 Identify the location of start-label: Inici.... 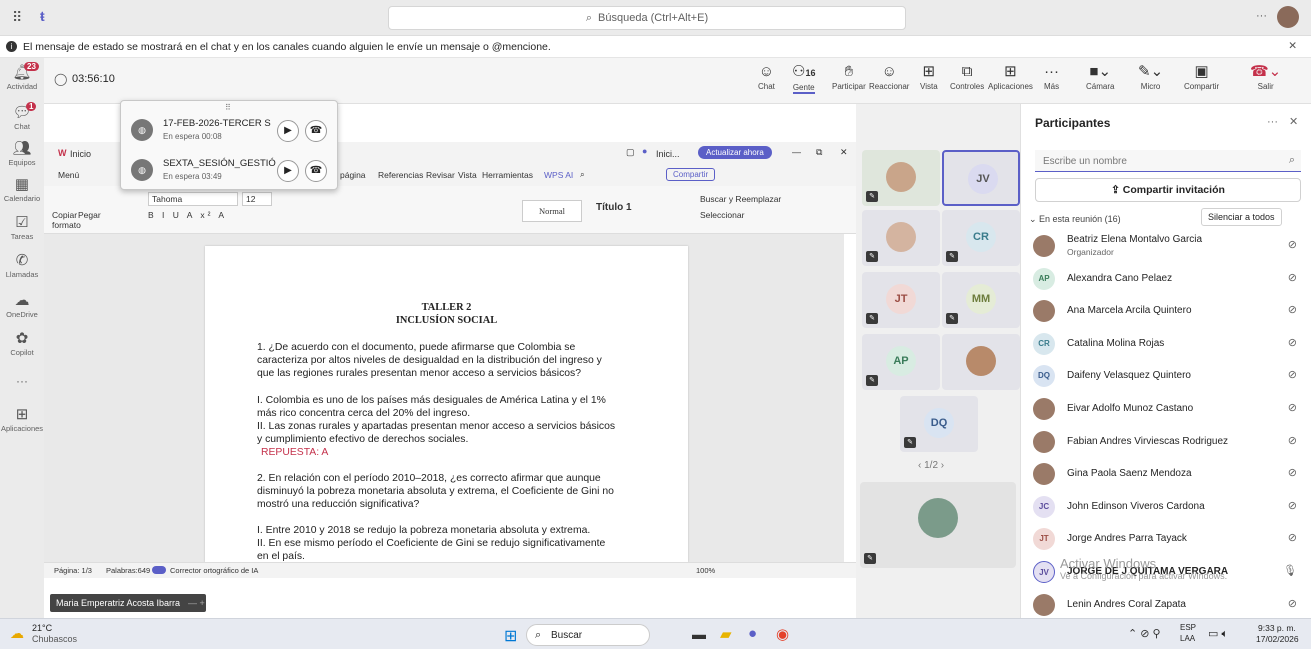
(668, 154).